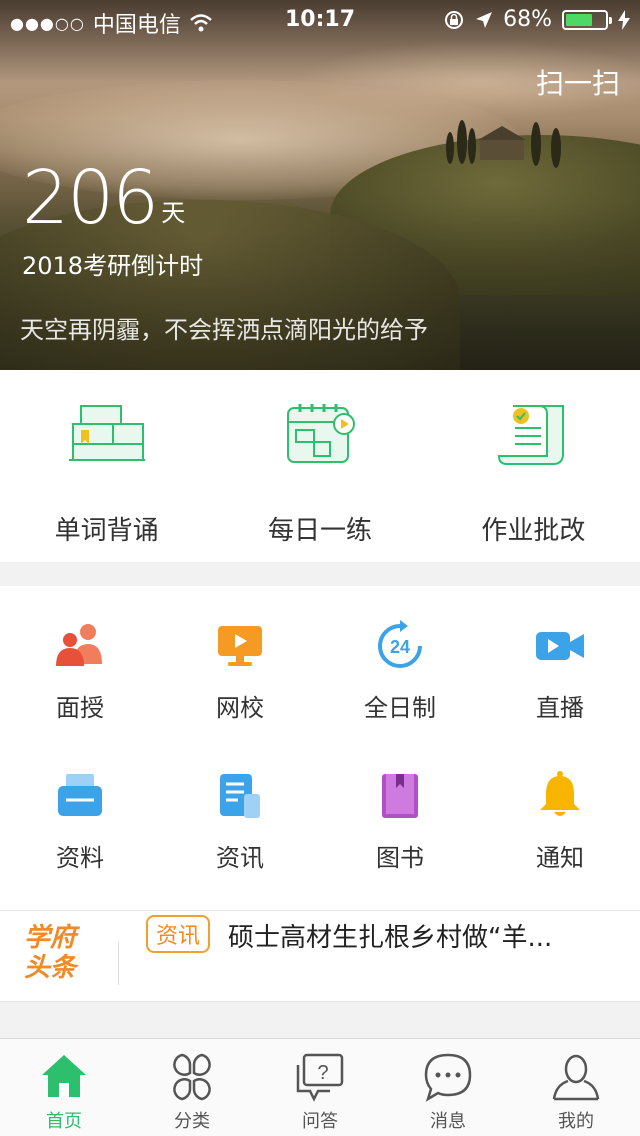  I want to click on tab-questions: ? 问答, so click(320, 1087).